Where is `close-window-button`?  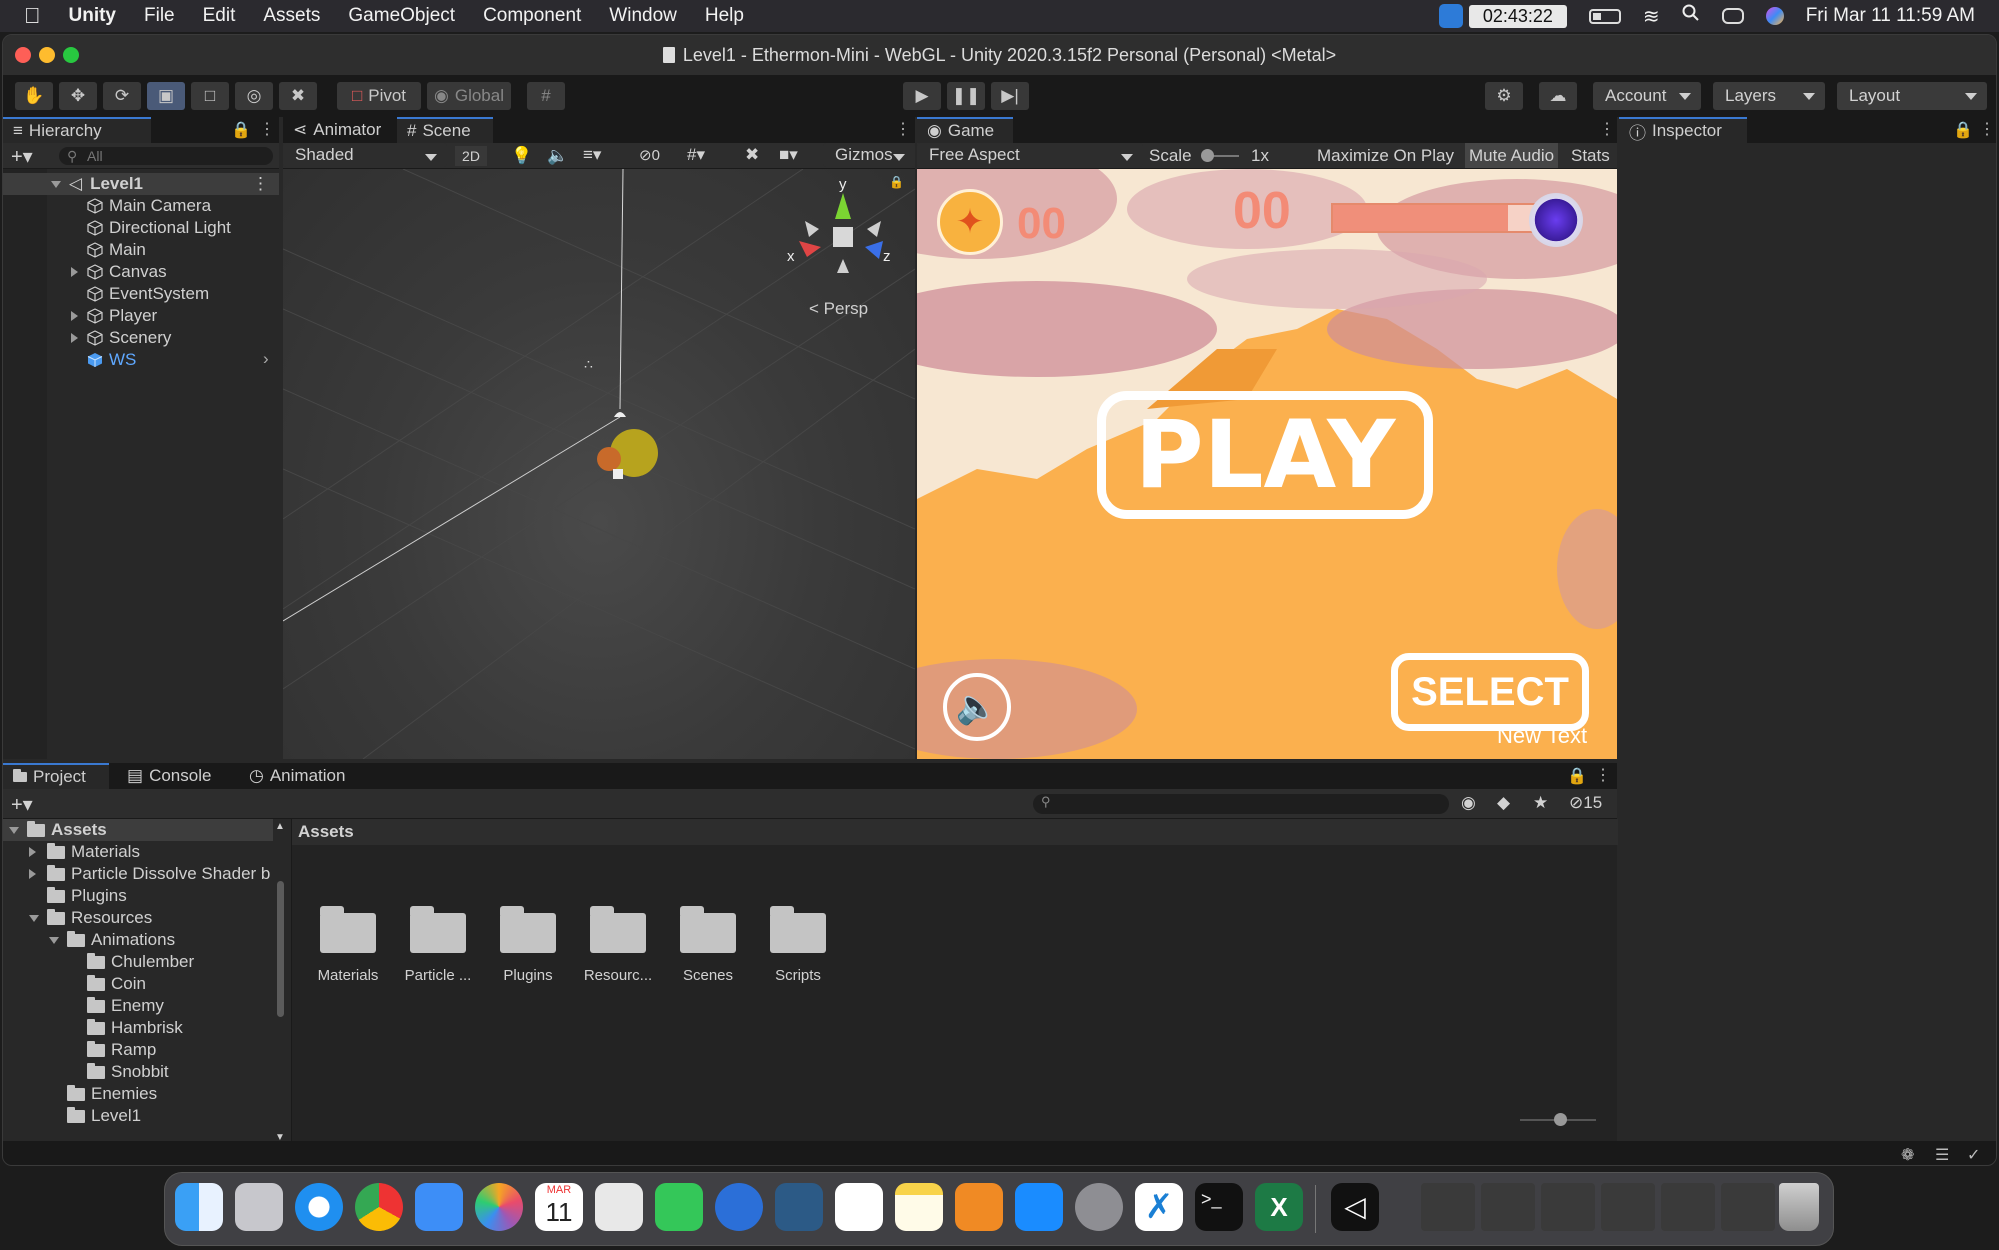
close-window-button is located at coordinates (23, 55).